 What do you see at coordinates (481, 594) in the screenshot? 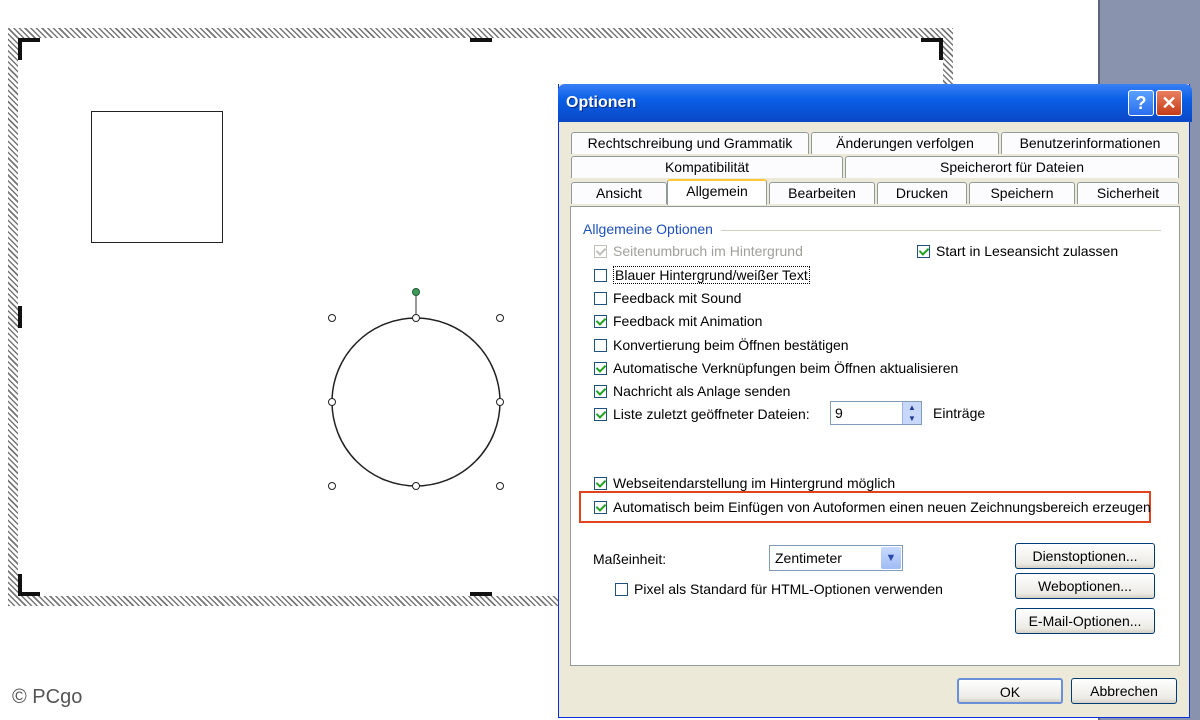
I see `crop-mark-bottom-middle` at bounding box center [481, 594].